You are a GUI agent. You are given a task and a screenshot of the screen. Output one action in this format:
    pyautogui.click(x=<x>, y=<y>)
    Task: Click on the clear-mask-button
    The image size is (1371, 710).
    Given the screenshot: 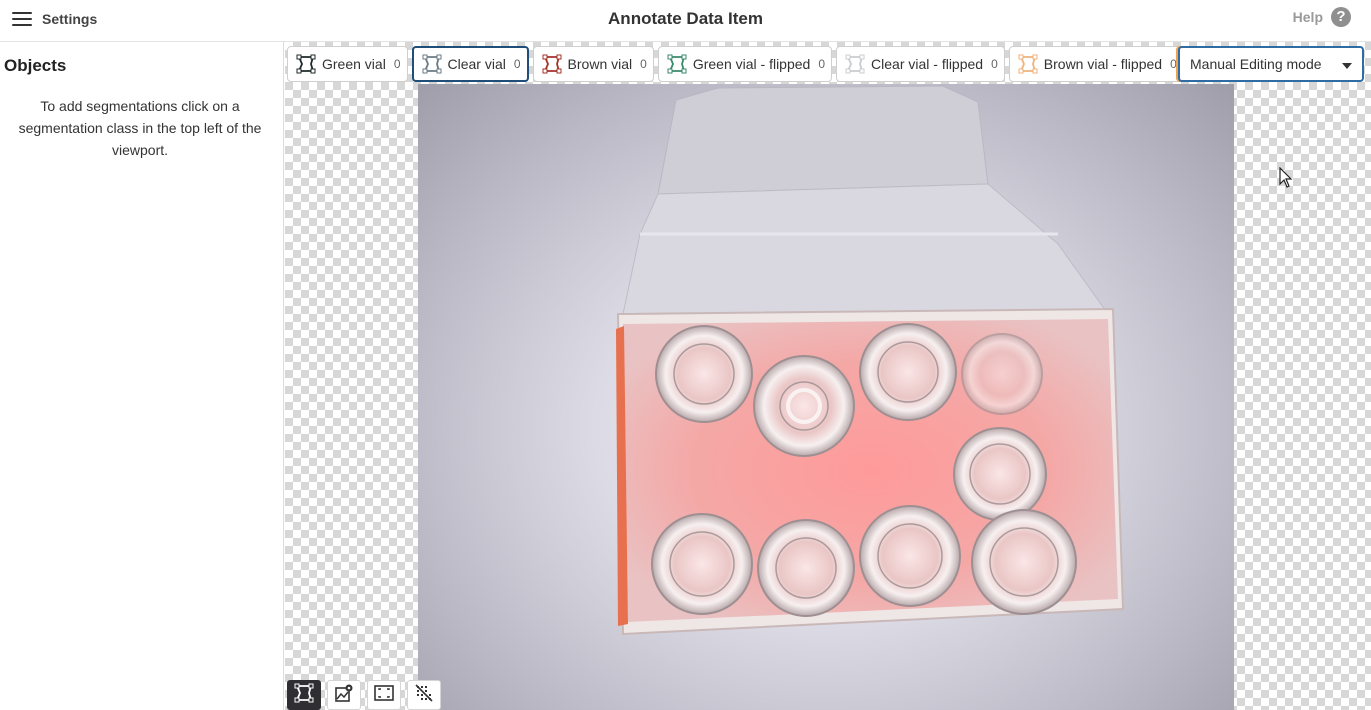 What is the action you would take?
    pyautogui.click(x=424, y=695)
    